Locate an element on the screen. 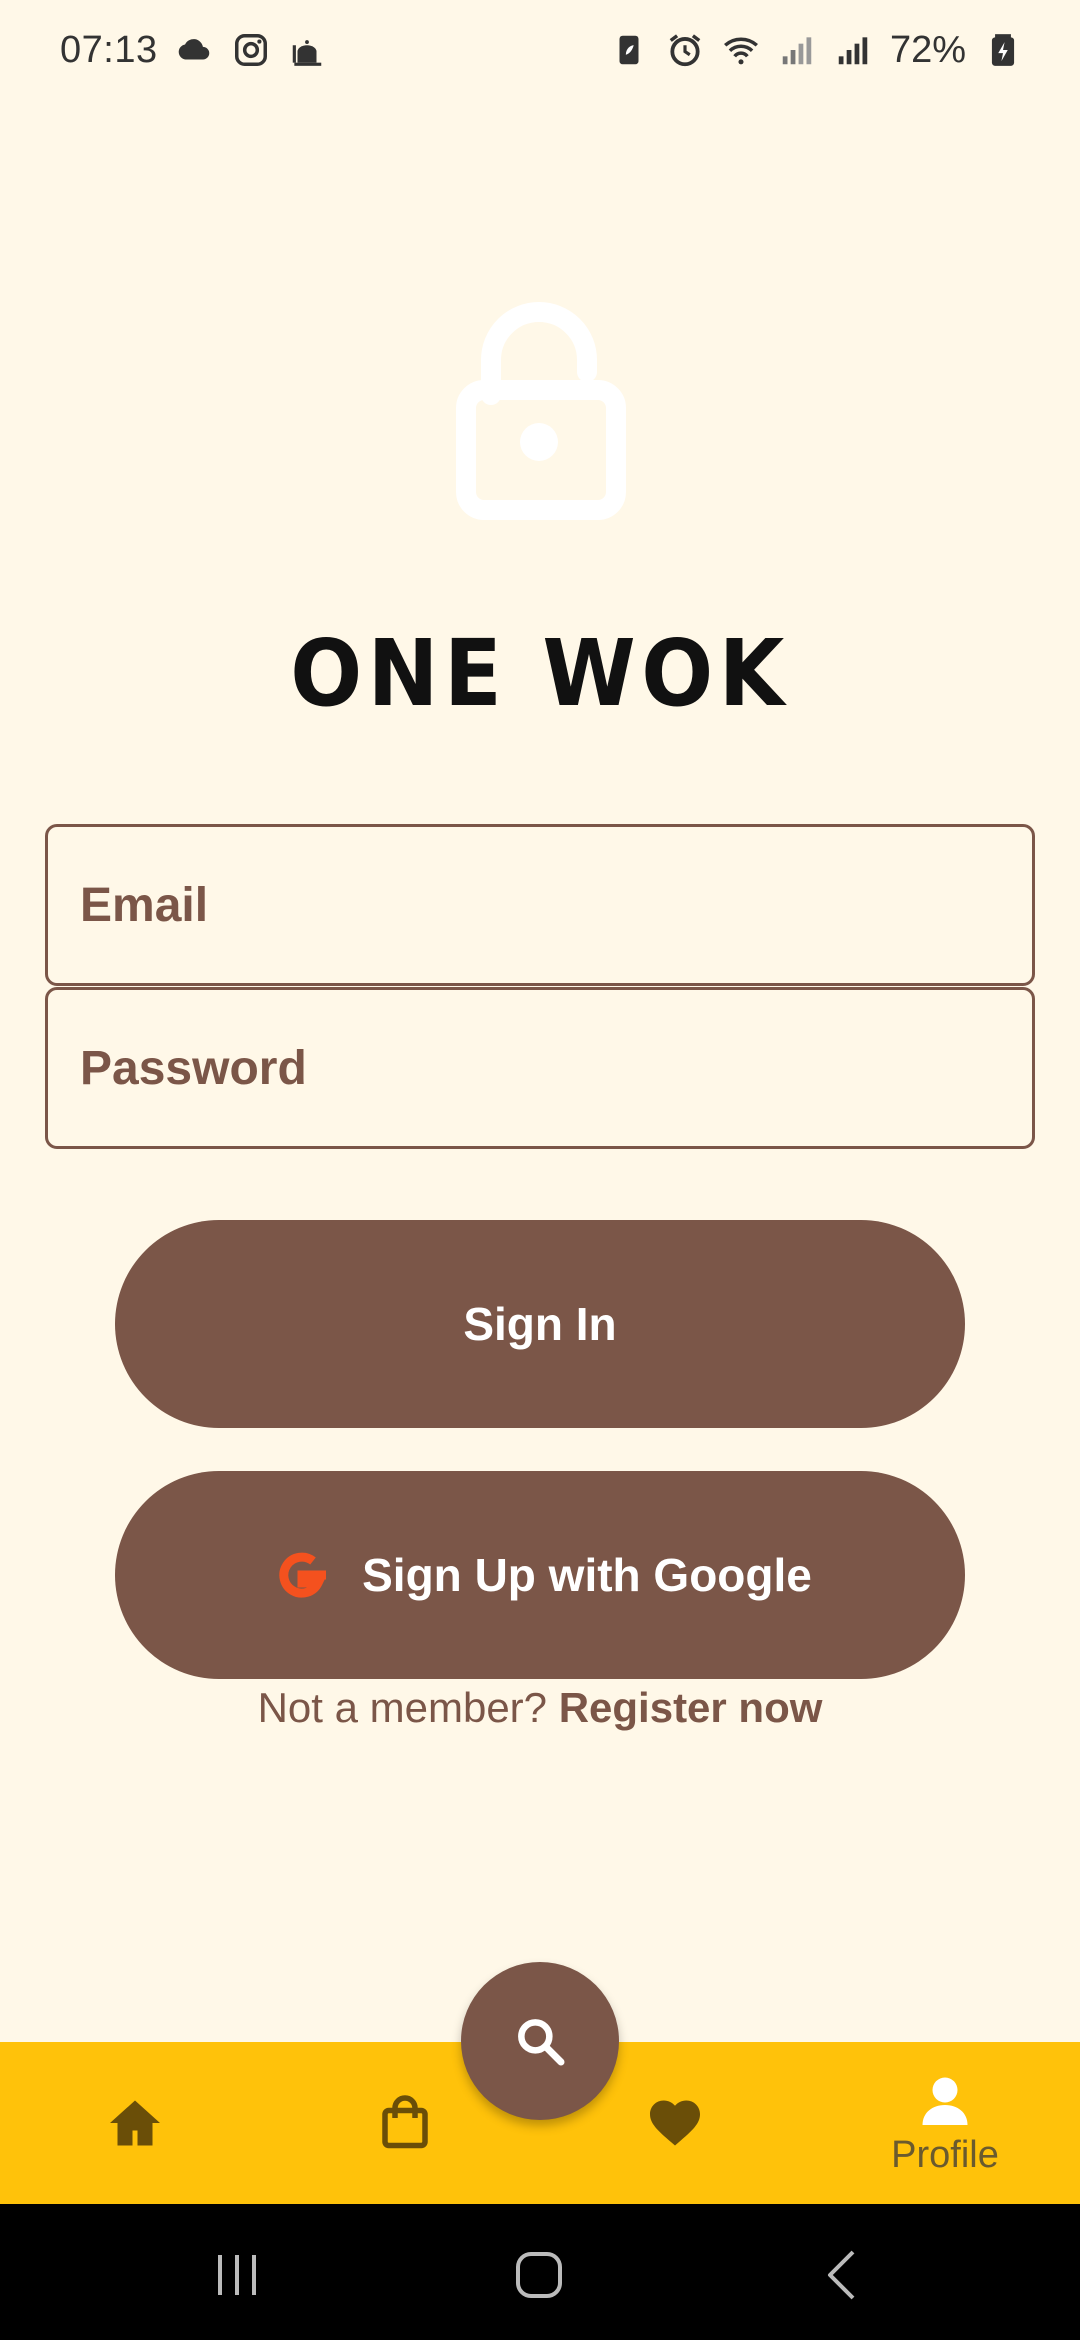  shopping-bag-icon is located at coordinates (405, 2122).